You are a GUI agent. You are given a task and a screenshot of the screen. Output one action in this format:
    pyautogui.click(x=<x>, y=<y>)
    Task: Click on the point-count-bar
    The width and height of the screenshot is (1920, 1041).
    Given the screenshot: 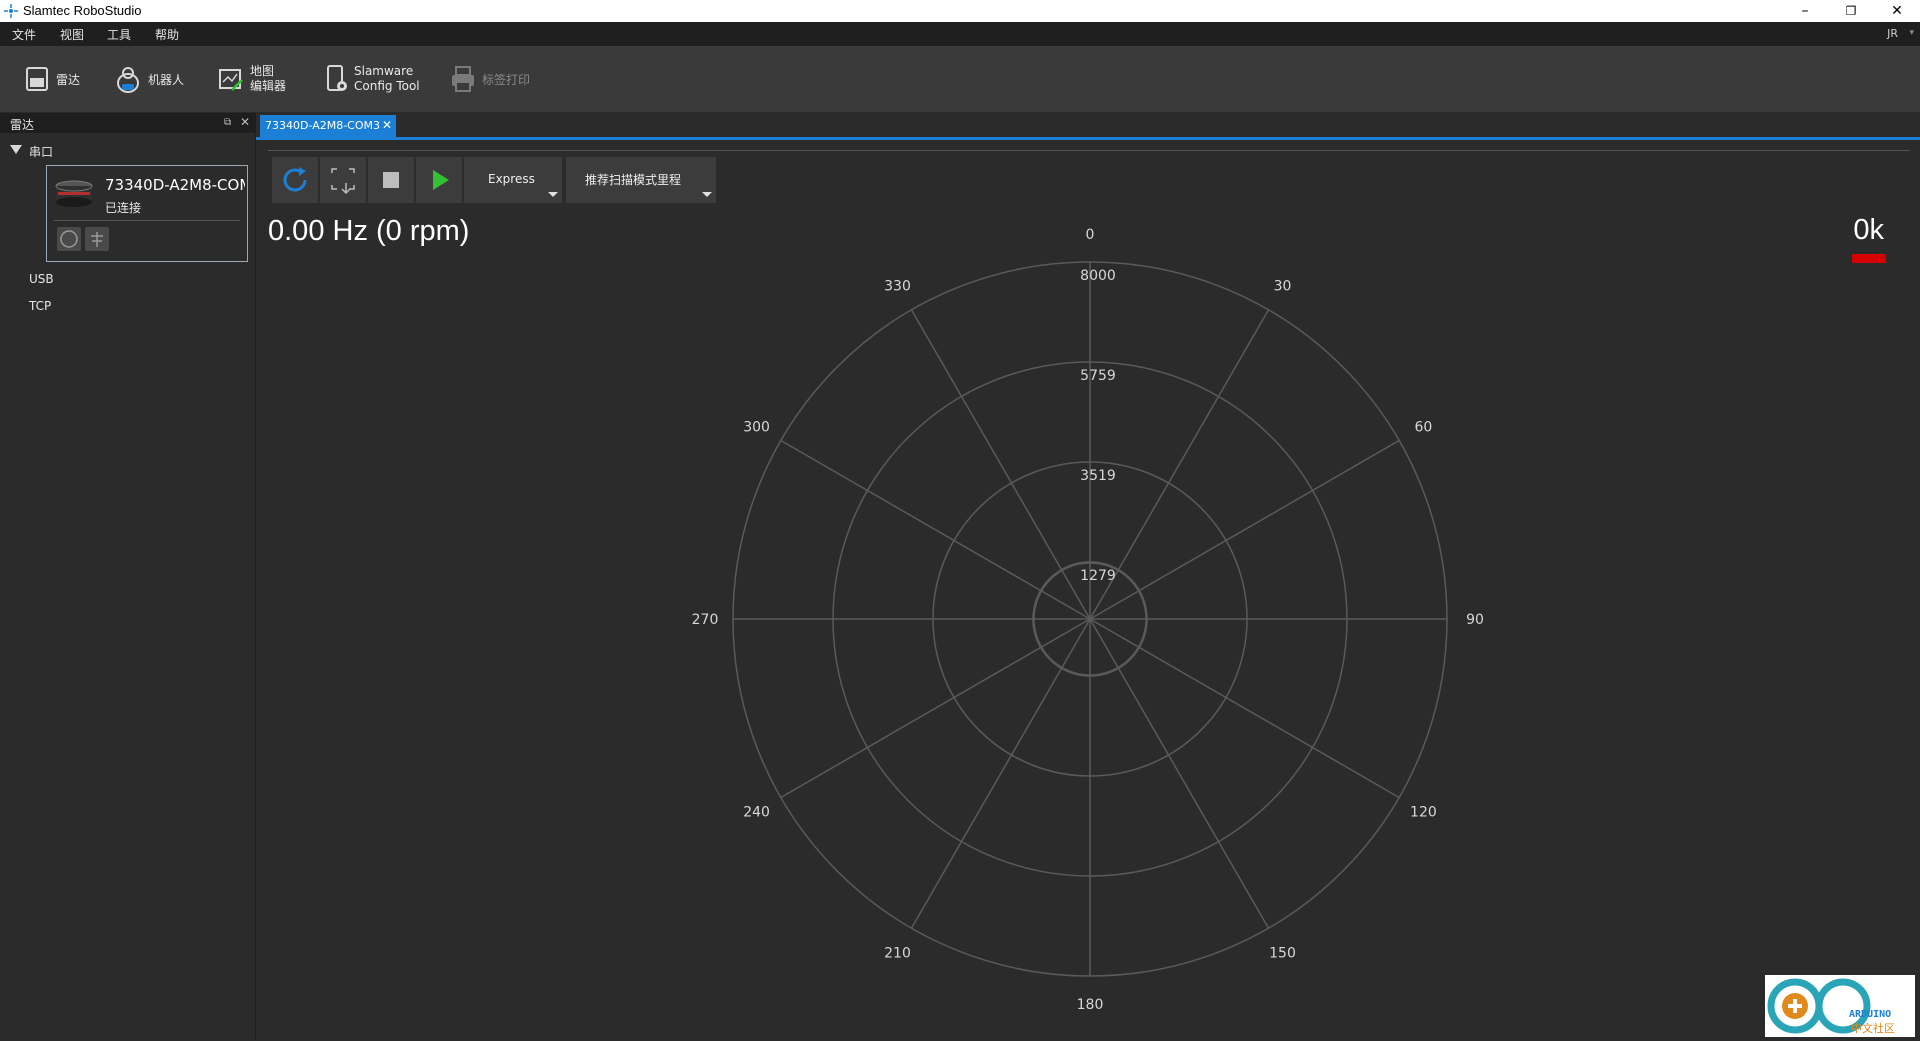 What is the action you would take?
    pyautogui.click(x=1869, y=258)
    